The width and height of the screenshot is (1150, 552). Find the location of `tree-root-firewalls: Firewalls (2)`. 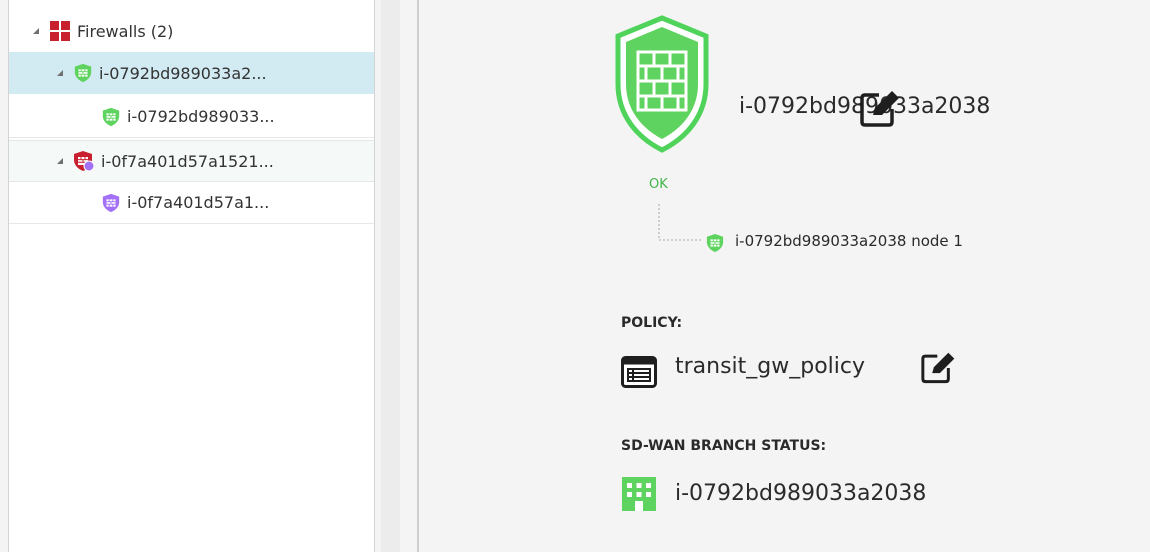

tree-root-firewalls: Firewalls (2) is located at coordinates (191, 31).